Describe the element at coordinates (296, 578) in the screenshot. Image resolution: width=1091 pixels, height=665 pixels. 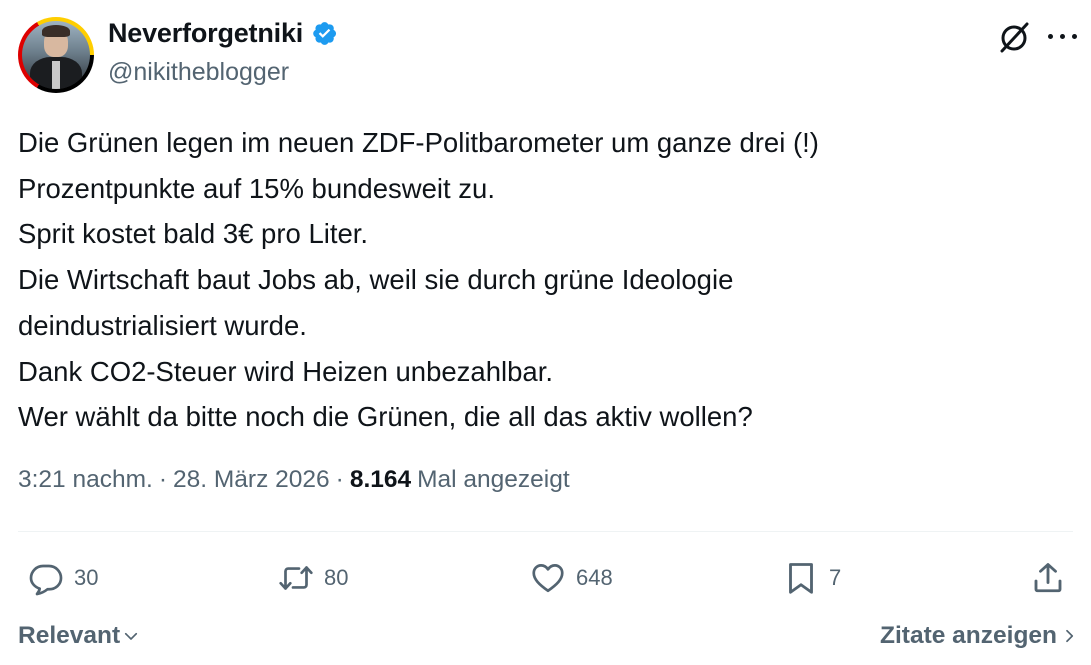
I see `retweet-icon` at that location.